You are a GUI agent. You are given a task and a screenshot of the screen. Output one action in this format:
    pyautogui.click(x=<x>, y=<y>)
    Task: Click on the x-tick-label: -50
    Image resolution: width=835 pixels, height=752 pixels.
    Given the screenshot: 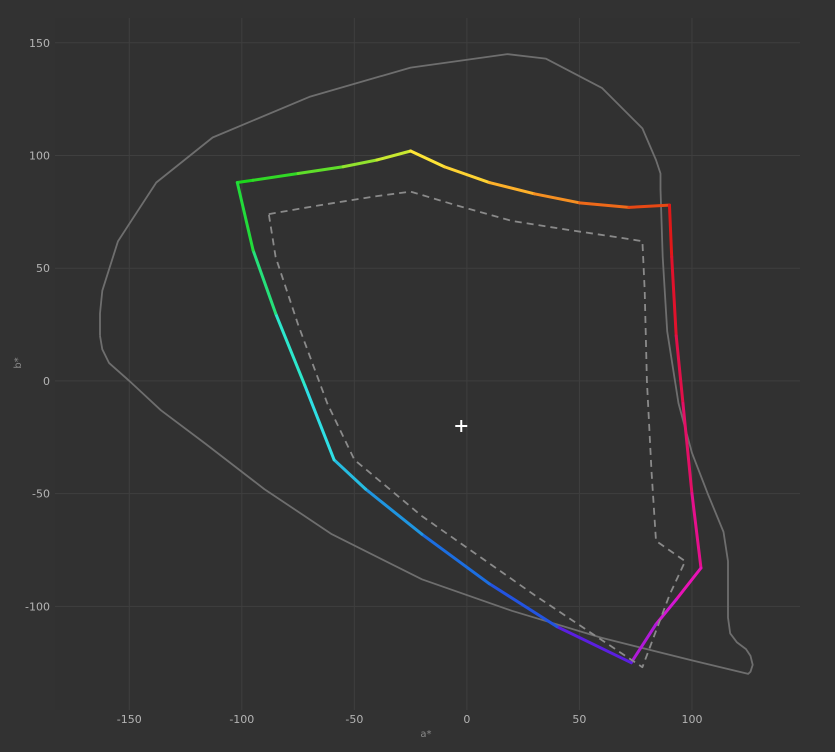 What is the action you would take?
    pyautogui.click(x=354, y=719)
    